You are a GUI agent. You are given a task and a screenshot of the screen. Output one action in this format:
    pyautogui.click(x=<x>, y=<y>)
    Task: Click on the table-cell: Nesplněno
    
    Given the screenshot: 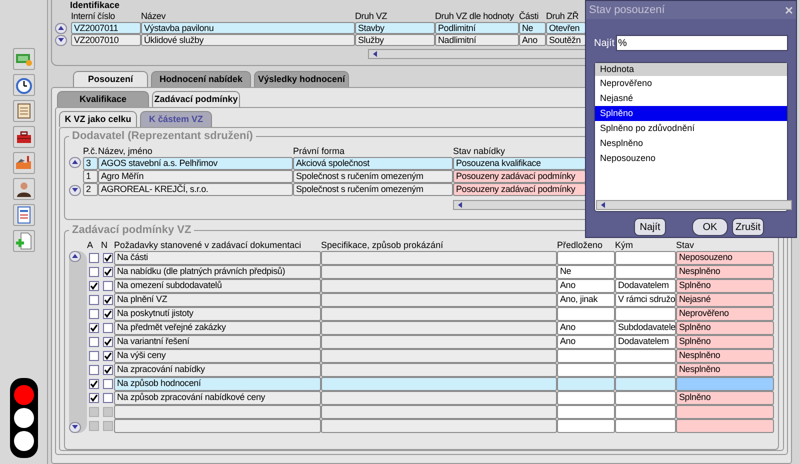 What is the action you would take?
    pyautogui.click(x=725, y=271)
    